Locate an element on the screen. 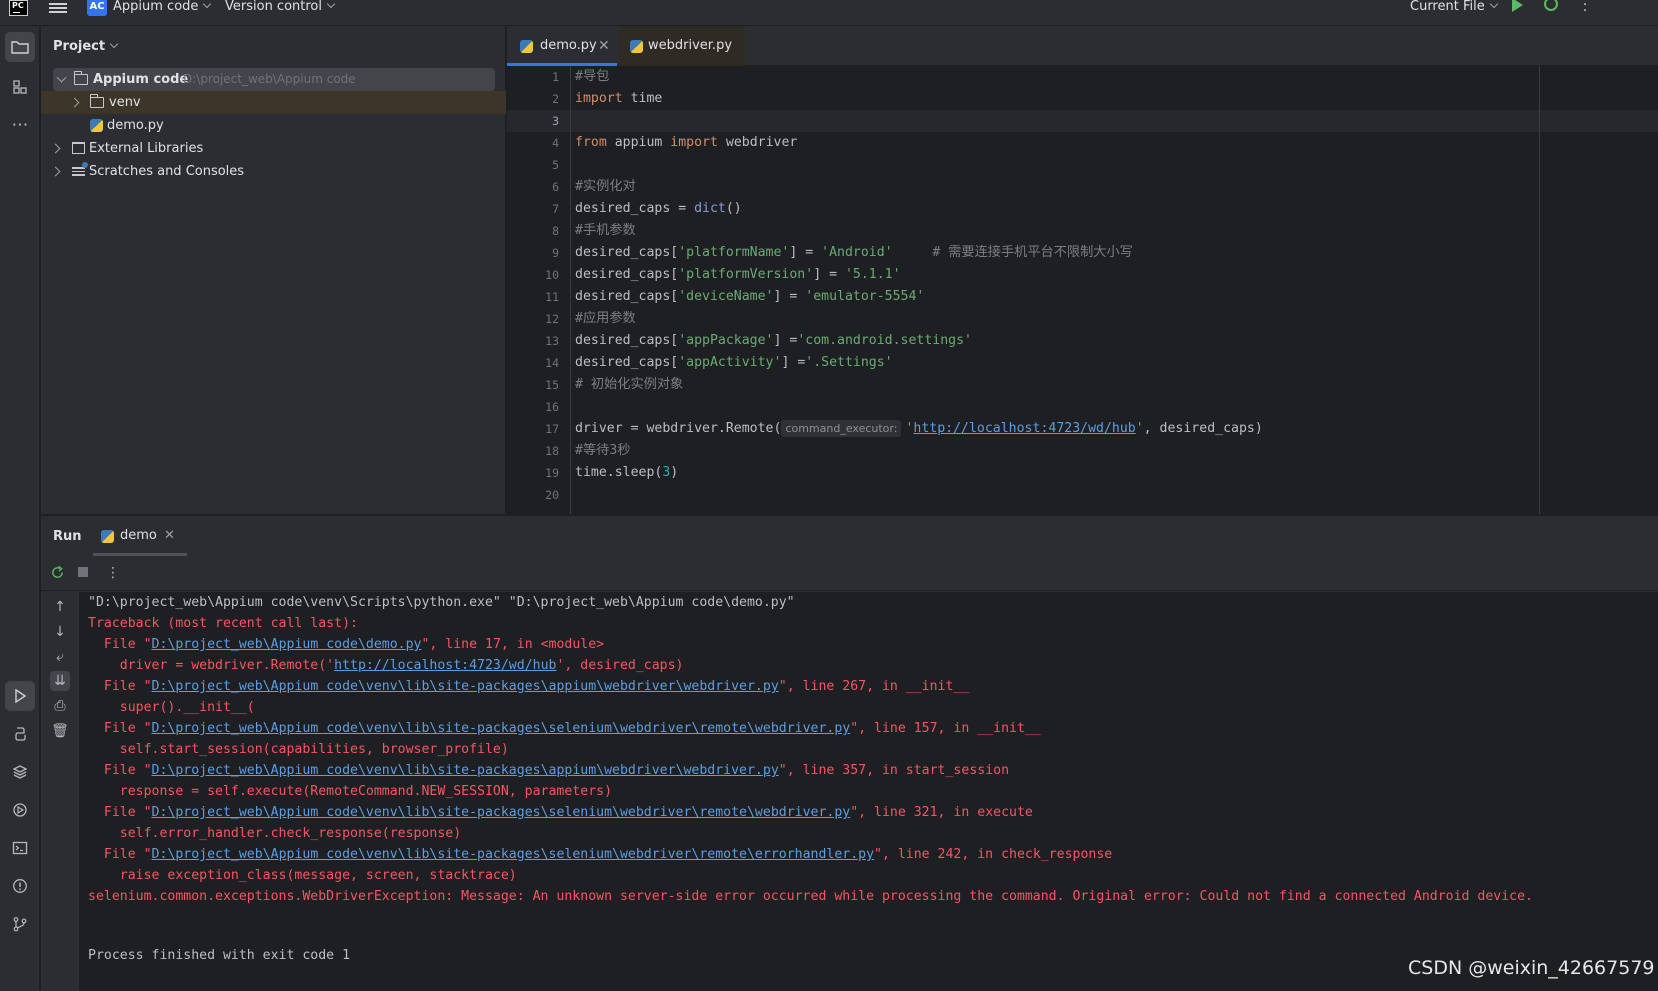  code-line: #应用参数 is located at coordinates (605, 318).